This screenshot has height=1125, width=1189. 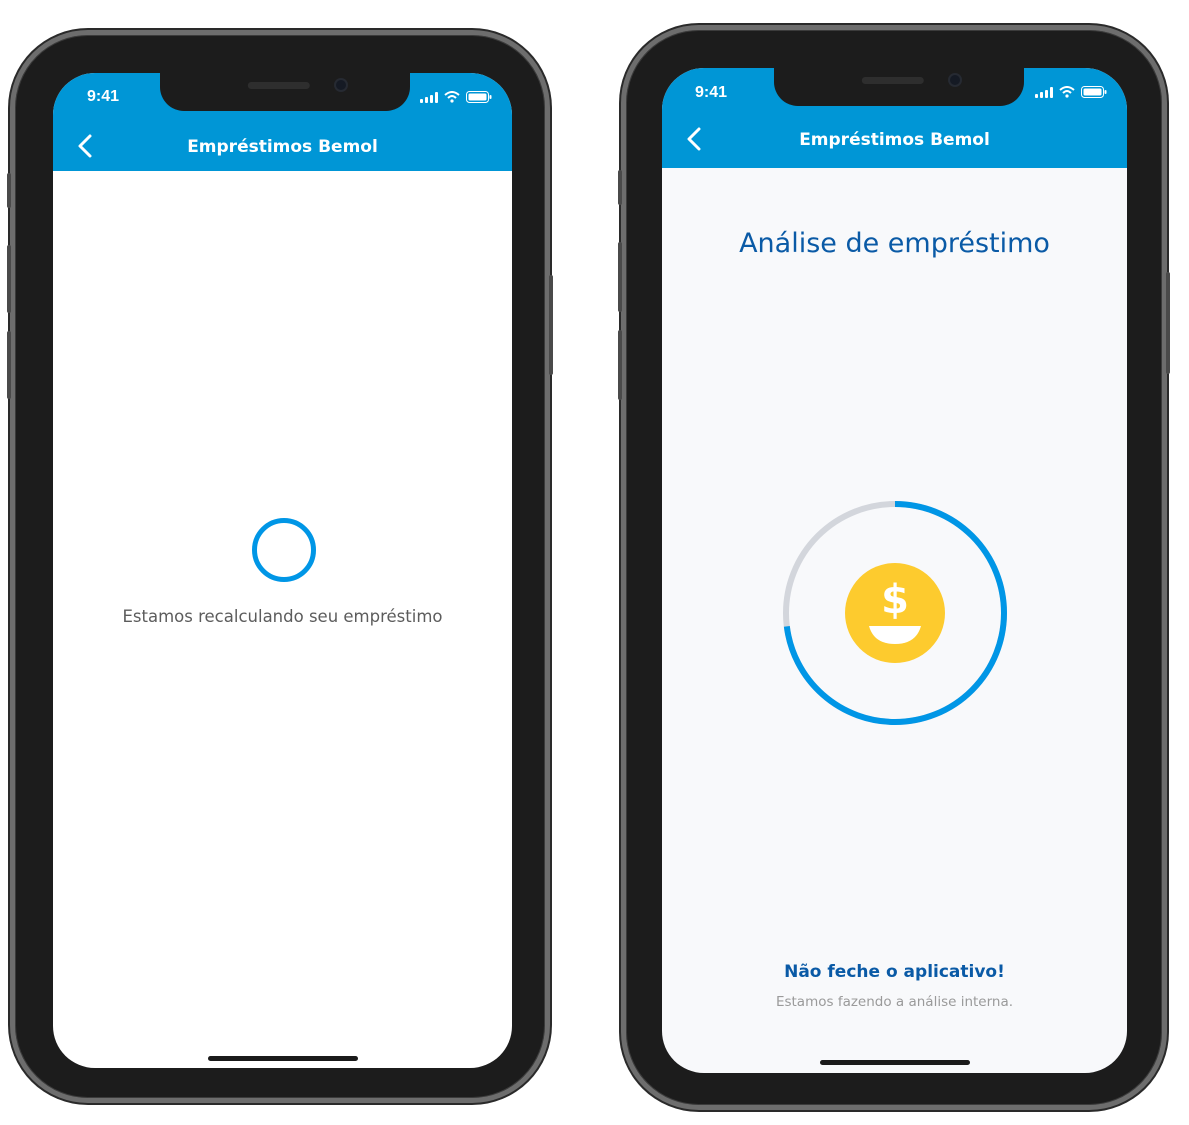 What do you see at coordinates (894, 972) in the screenshot?
I see `warning-title: Não feche o aplicativo!` at bounding box center [894, 972].